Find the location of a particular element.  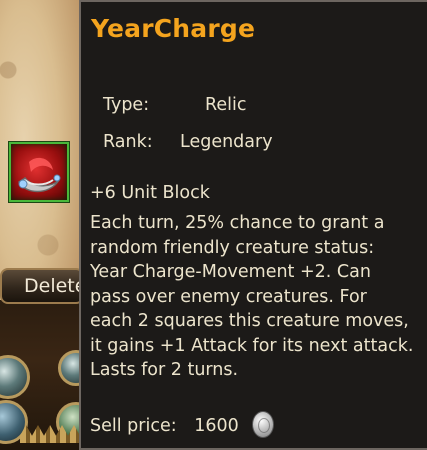

description-line: Lasts for 2 turns. is located at coordinates (164, 370).